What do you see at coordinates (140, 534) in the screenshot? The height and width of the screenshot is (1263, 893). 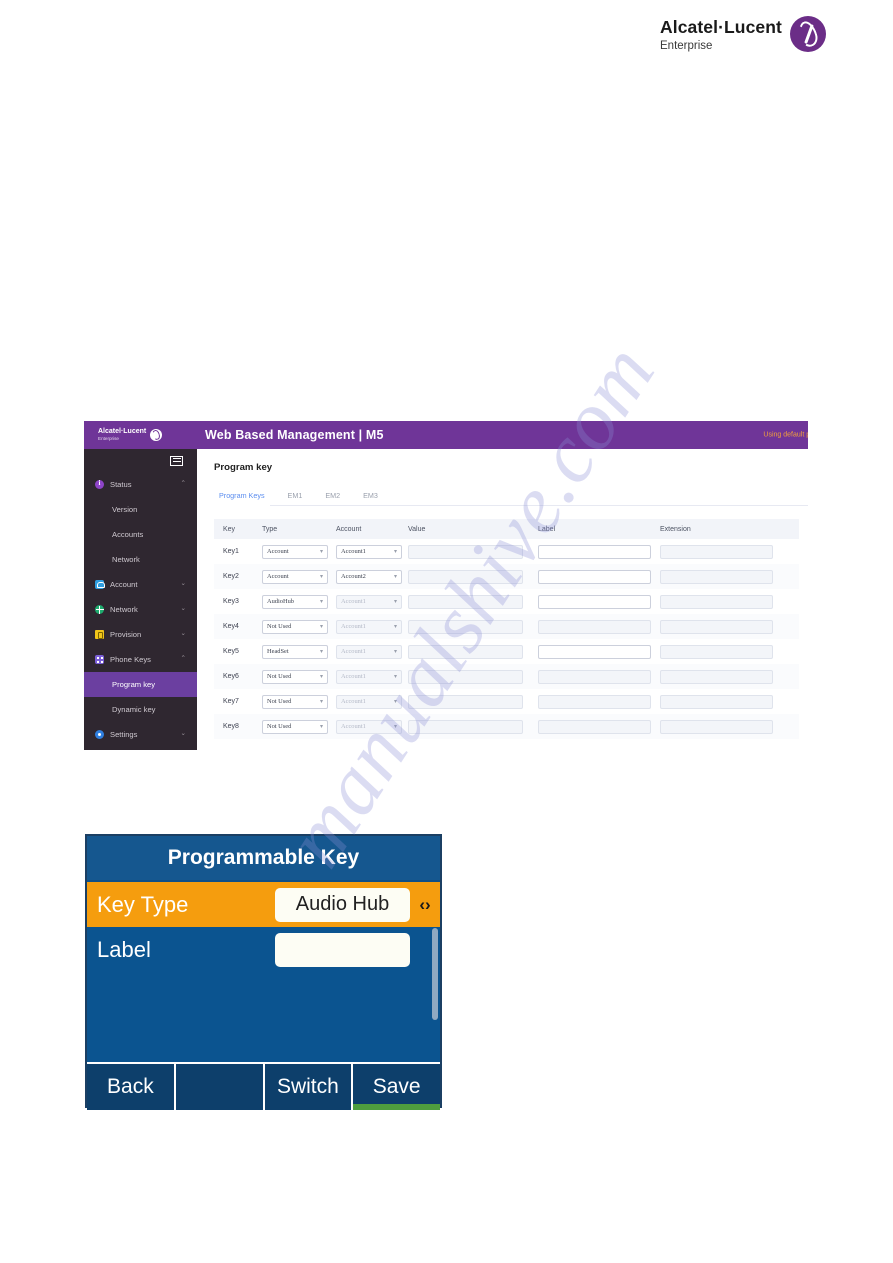 I see `sidebar-item-accounts: Accounts` at bounding box center [140, 534].